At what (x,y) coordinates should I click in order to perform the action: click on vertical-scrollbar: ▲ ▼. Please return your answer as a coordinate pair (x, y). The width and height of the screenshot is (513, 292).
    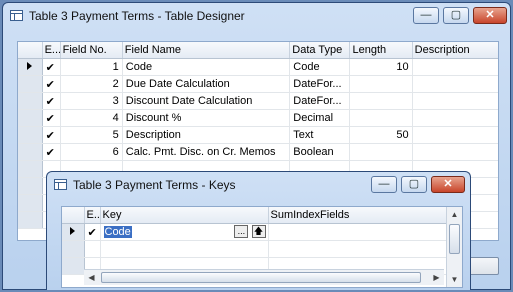
    Looking at the image, I should click on (454, 247).